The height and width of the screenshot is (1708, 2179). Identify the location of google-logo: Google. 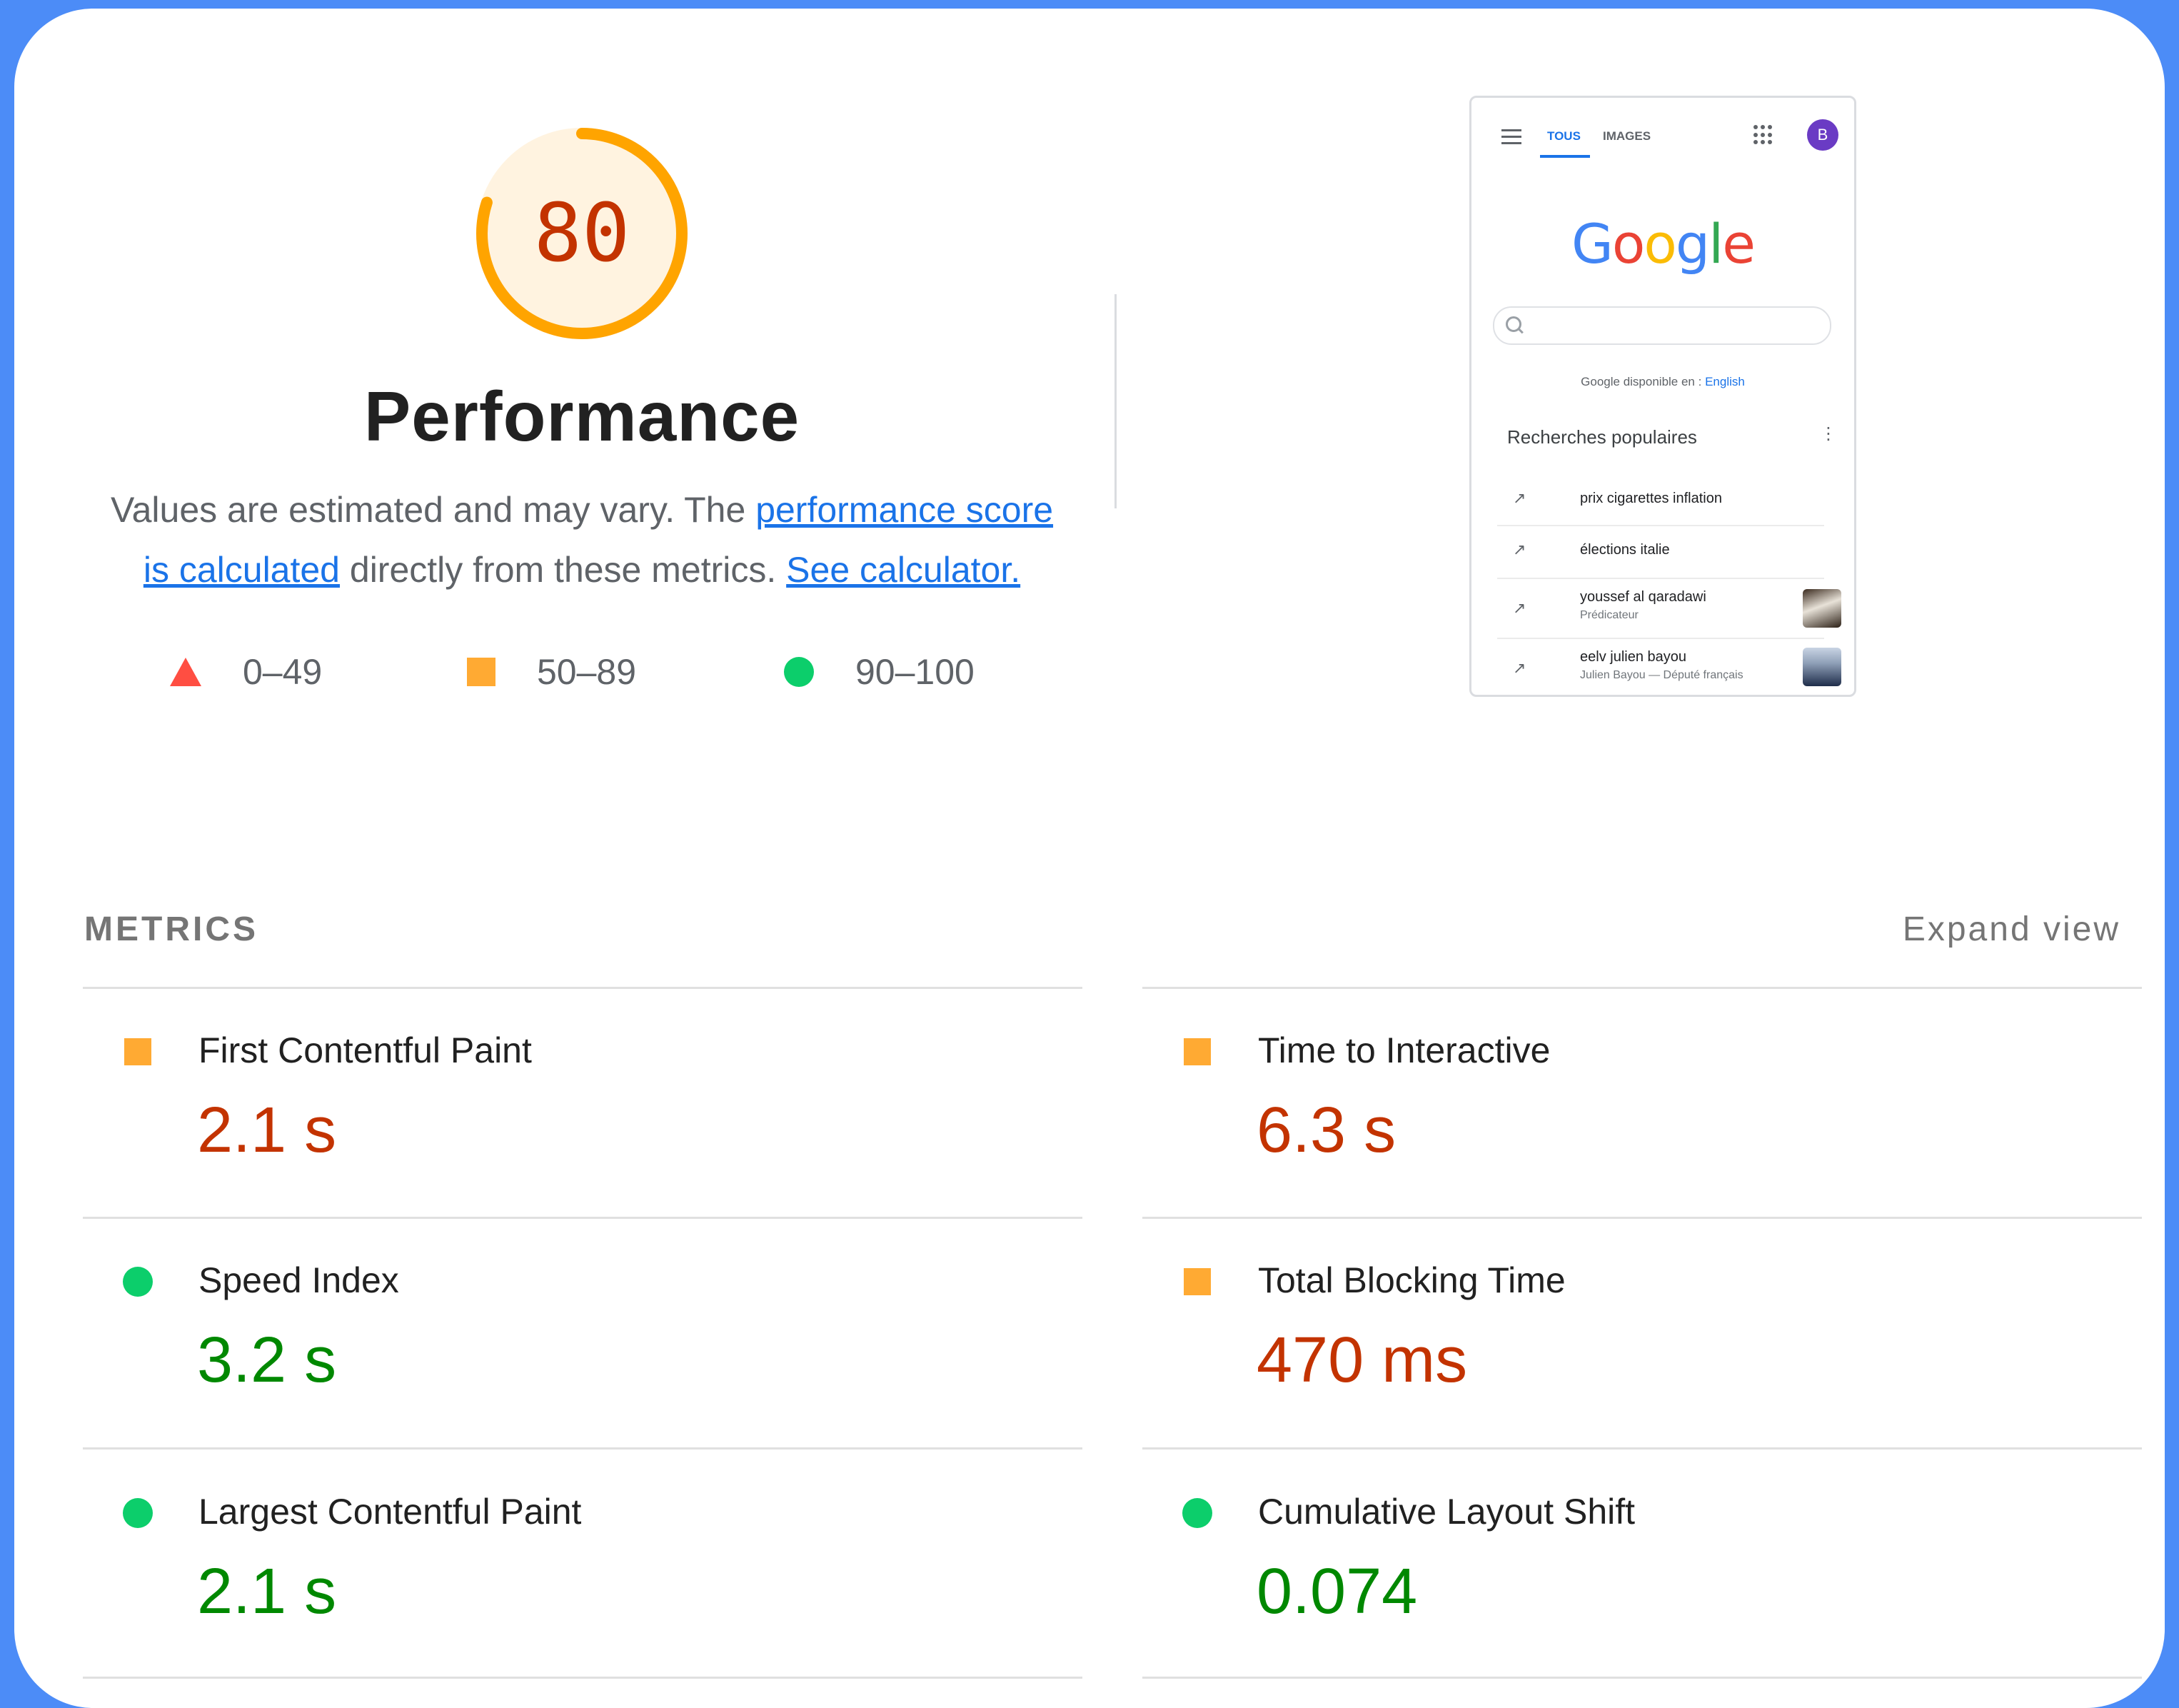
(1663, 244).